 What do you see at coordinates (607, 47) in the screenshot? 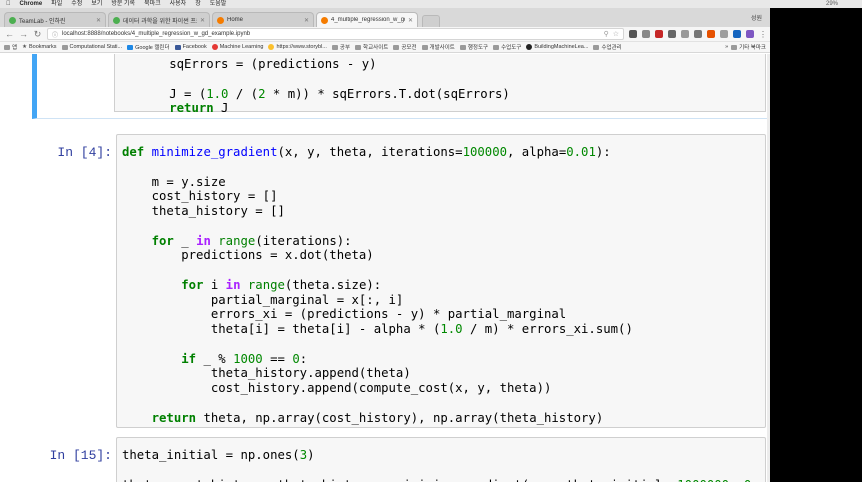
I see `bookmark-folder: 수업관리` at bounding box center [607, 47].